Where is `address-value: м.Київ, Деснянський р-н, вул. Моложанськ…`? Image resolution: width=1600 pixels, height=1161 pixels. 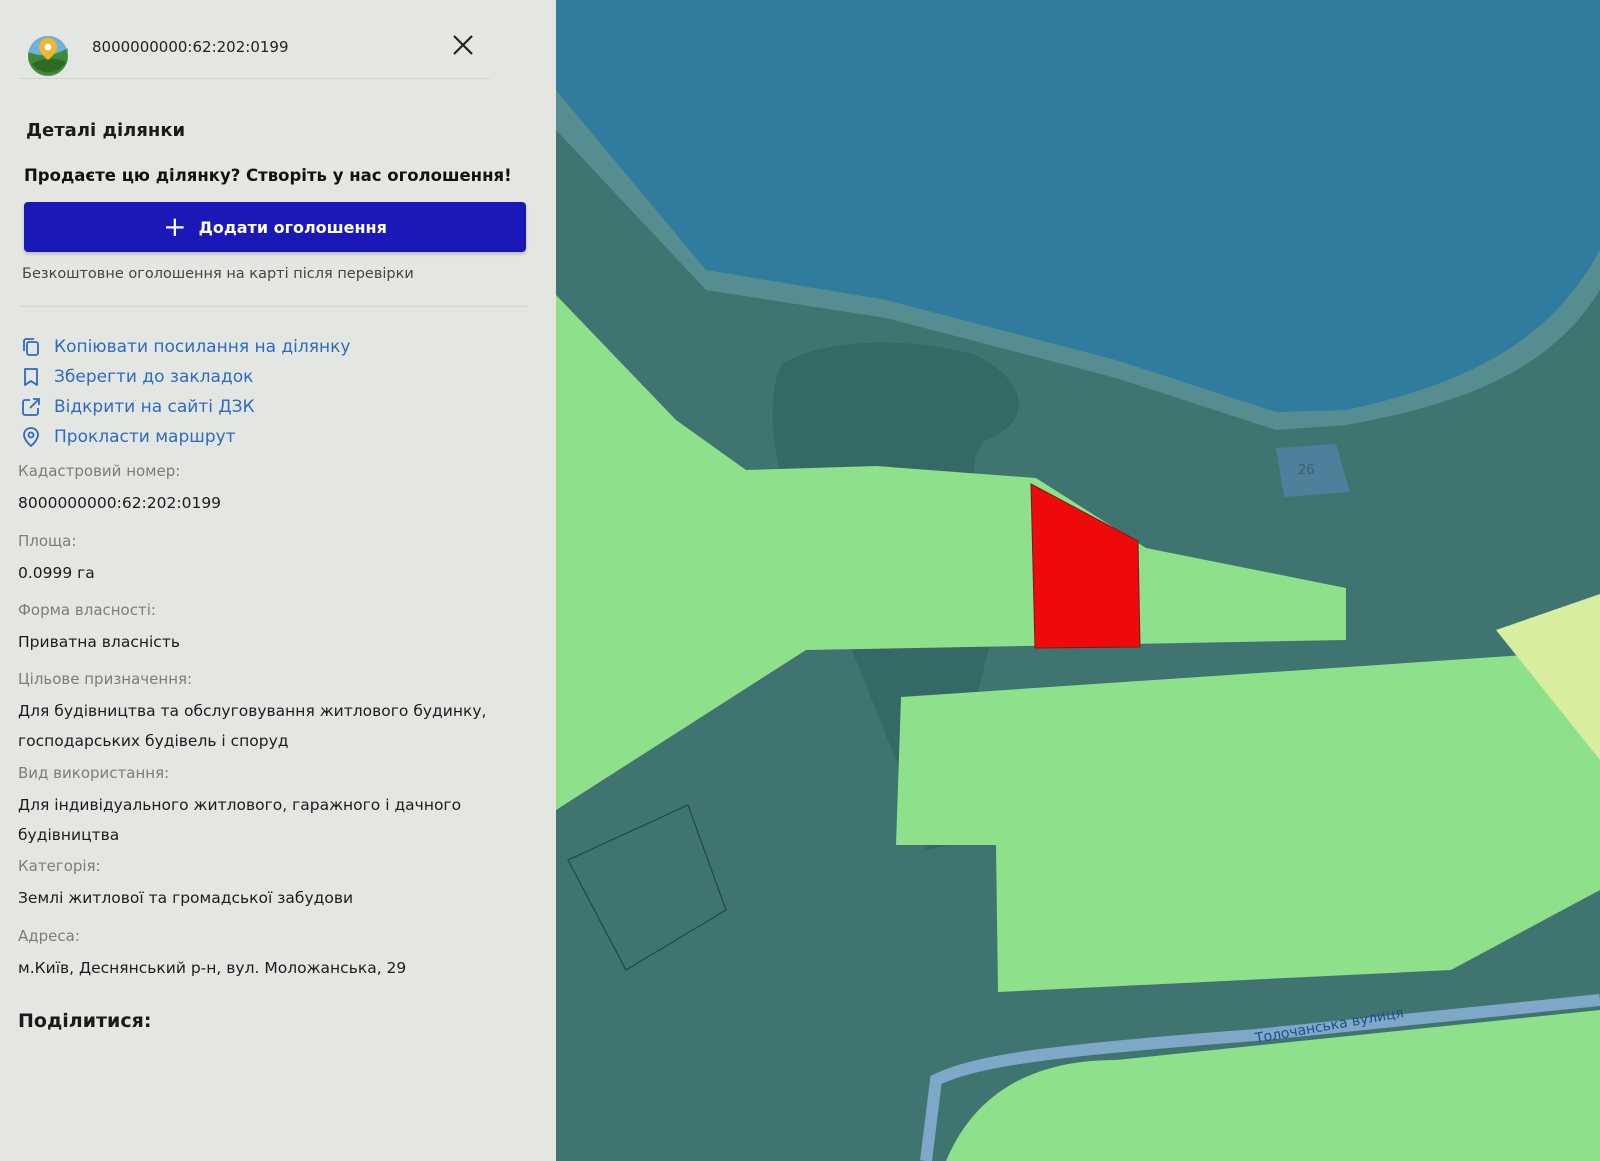
address-value: м.Київ, Деснянський р-н, вул. Моложанськ… is located at coordinates (212, 968).